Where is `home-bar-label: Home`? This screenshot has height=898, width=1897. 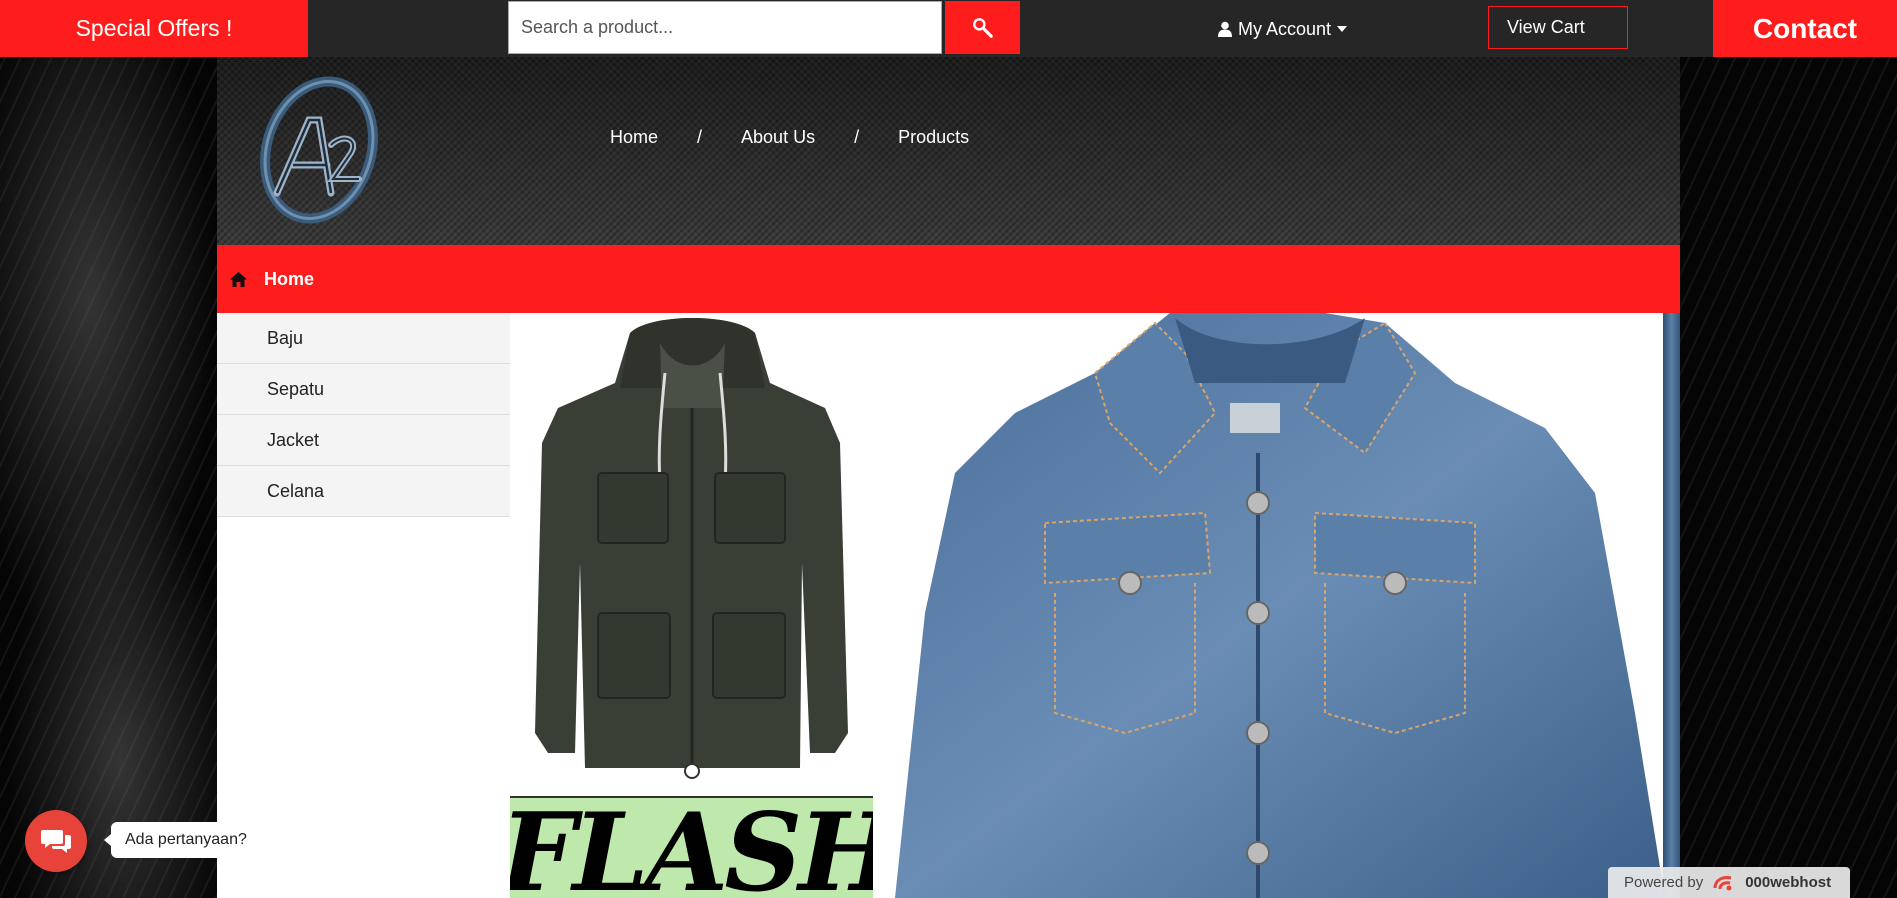
home-bar-label: Home is located at coordinates (289, 278).